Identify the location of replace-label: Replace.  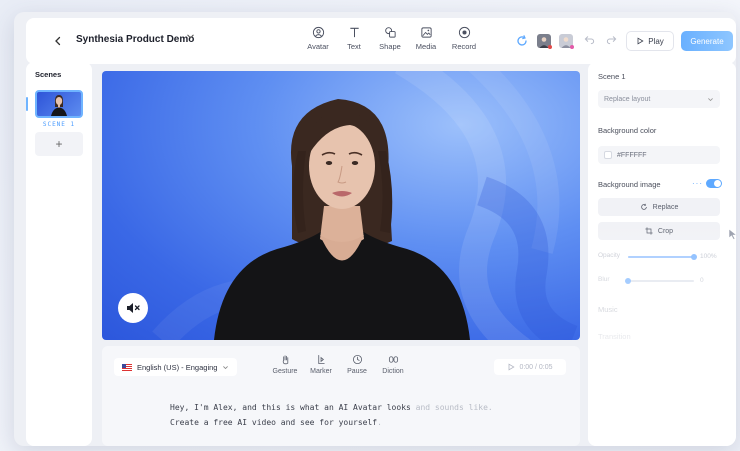
(665, 207).